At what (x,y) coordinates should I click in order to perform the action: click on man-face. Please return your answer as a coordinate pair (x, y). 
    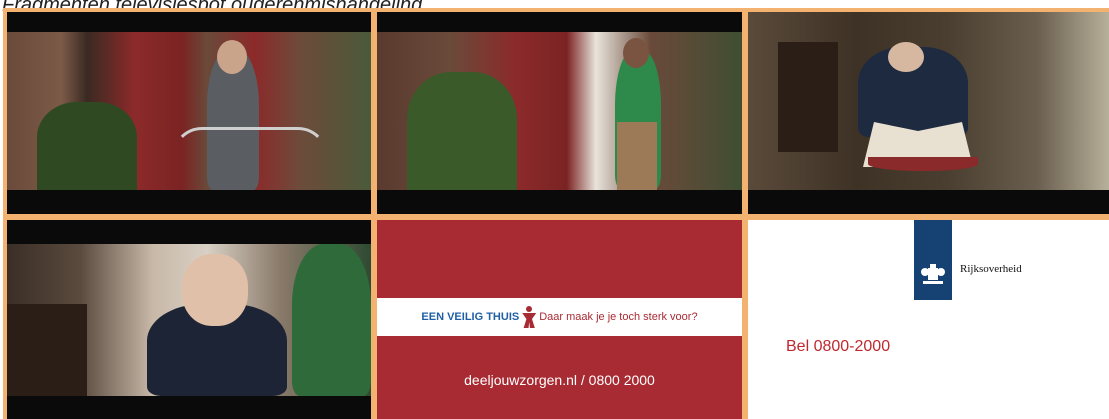
    Looking at the image, I should click on (215, 290).